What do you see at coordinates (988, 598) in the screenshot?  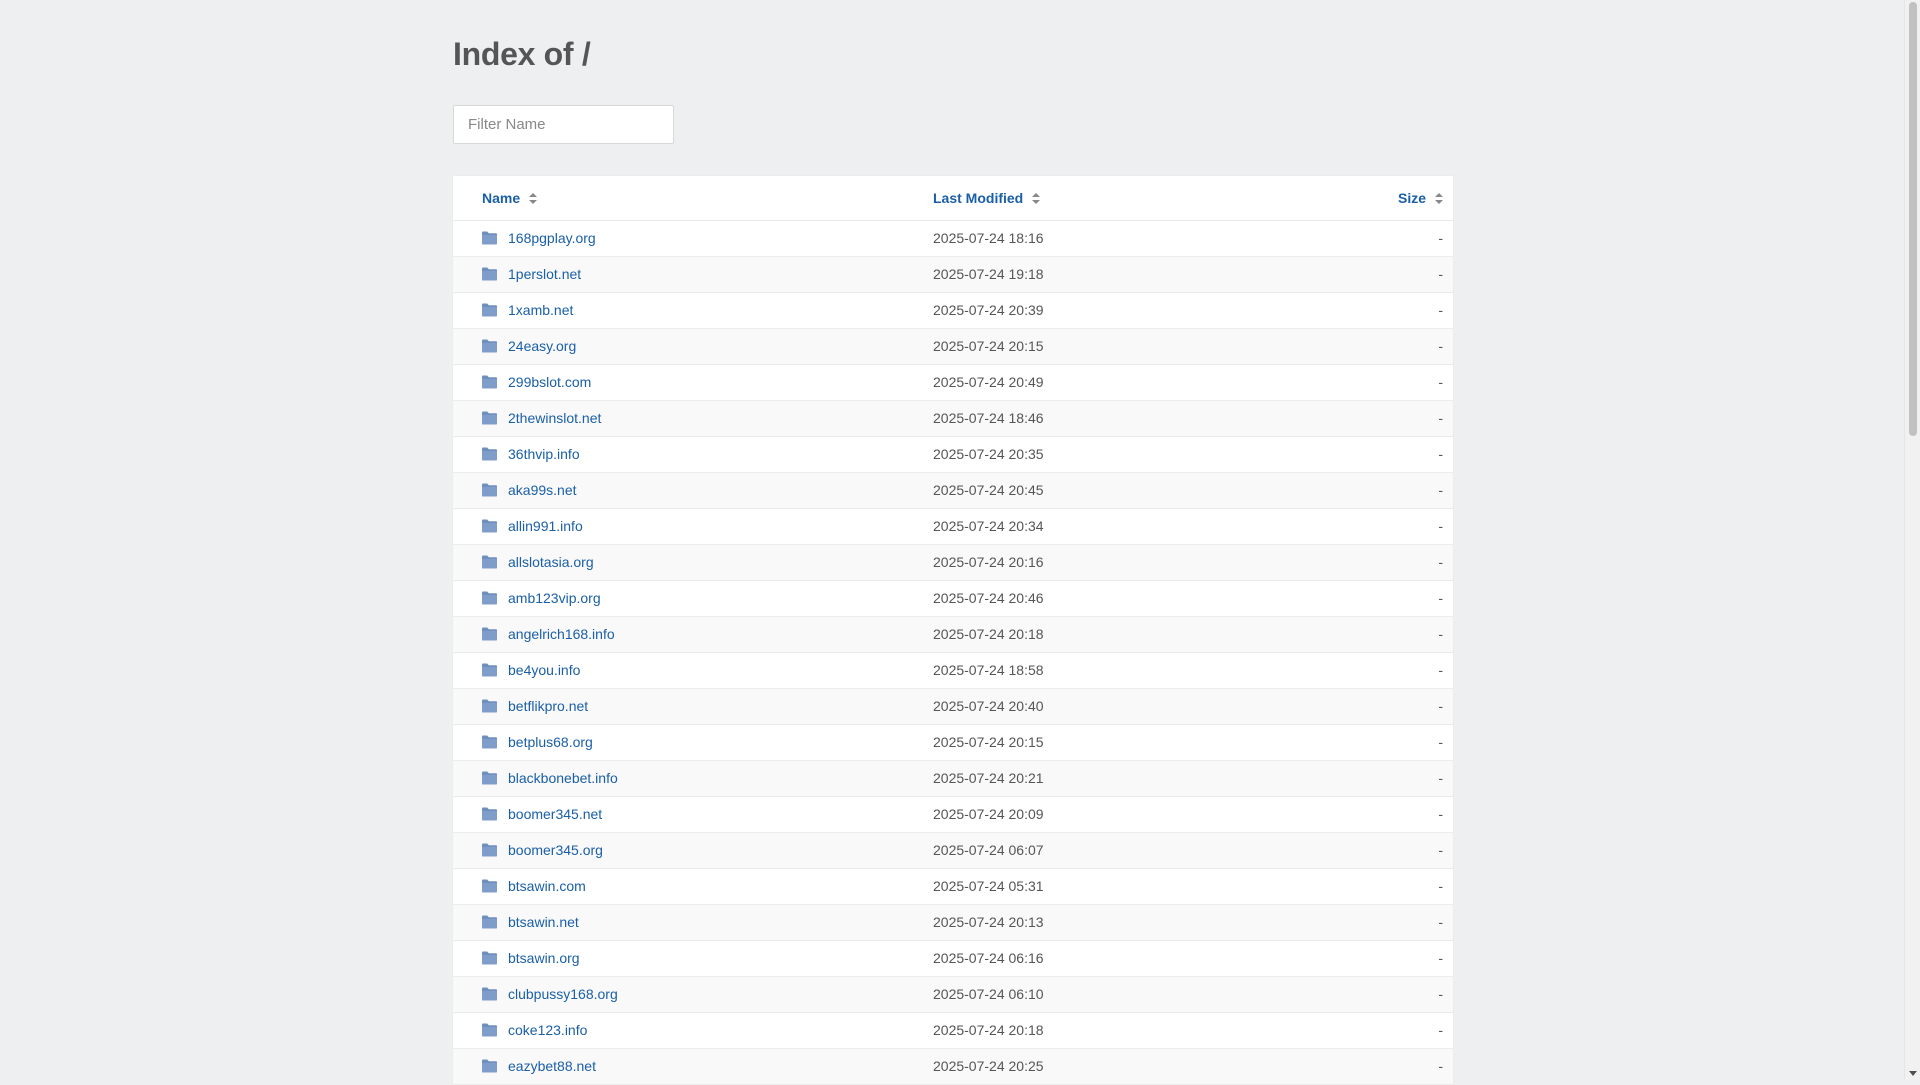 I see `entry-modified-date: 2025-07-24 20:46` at bounding box center [988, 598].